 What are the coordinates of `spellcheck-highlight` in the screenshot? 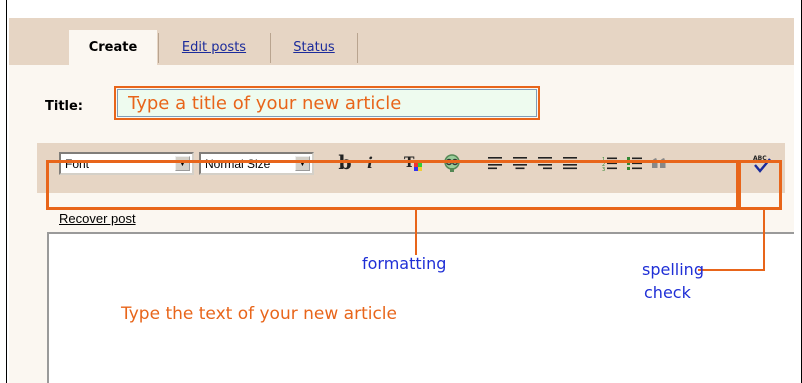 It's located at (760, 185).